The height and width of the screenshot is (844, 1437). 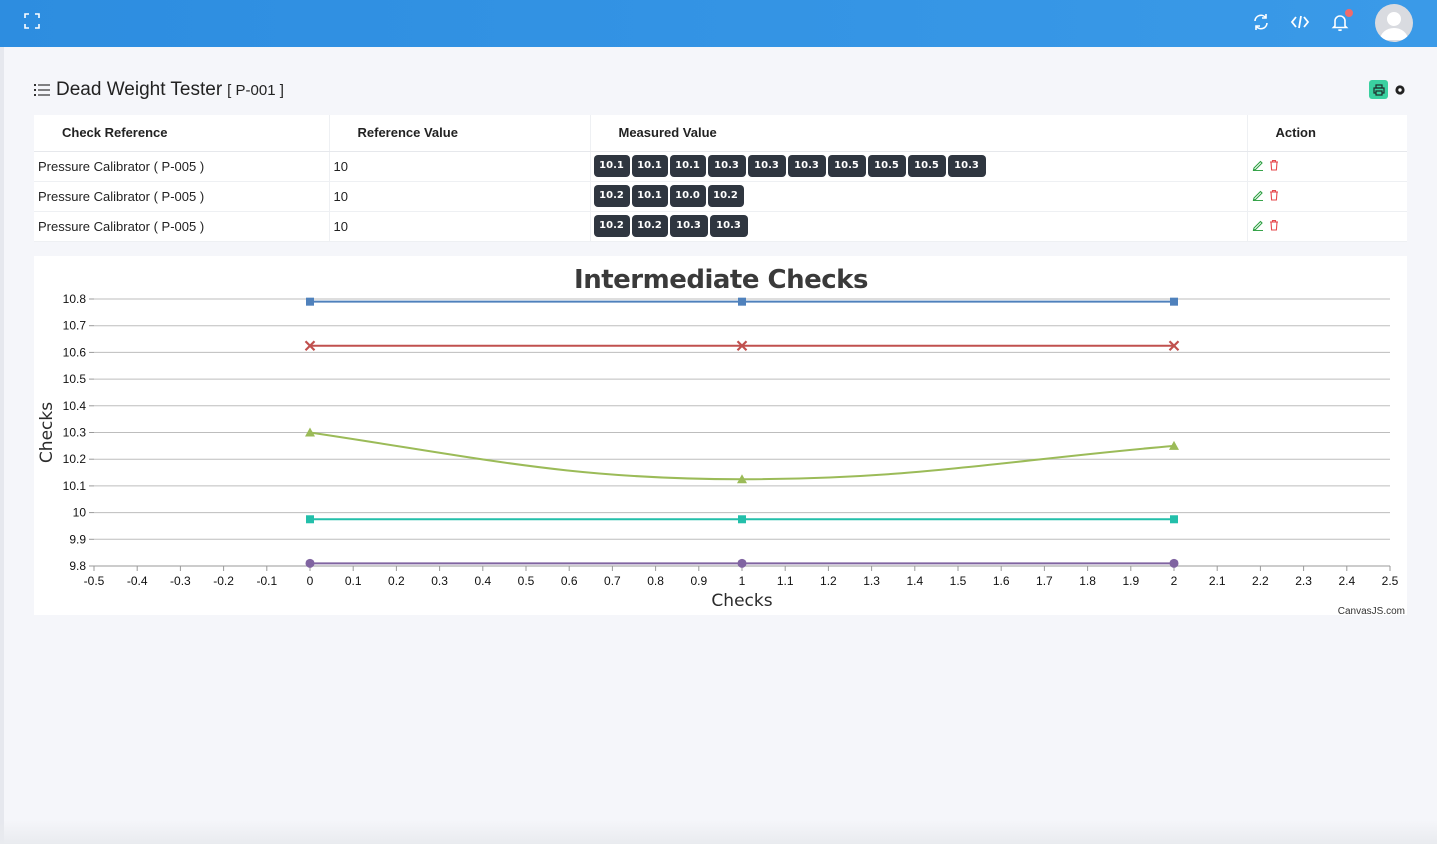 I want to click on y-tick-label: 10.1, so click(x=75, y=486).